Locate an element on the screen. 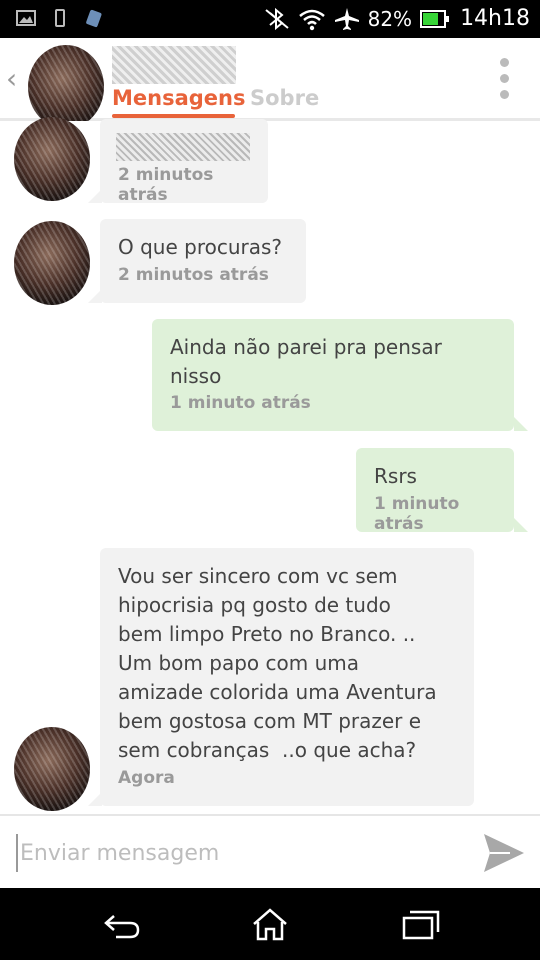 The height and width of the screenshot is (960, 540). app-icon is located at coordinates (94, 18).